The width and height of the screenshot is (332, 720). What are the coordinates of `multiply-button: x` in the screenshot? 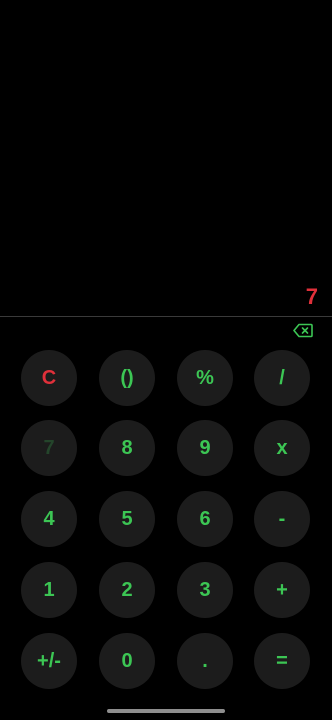 It's located at (282, 448).